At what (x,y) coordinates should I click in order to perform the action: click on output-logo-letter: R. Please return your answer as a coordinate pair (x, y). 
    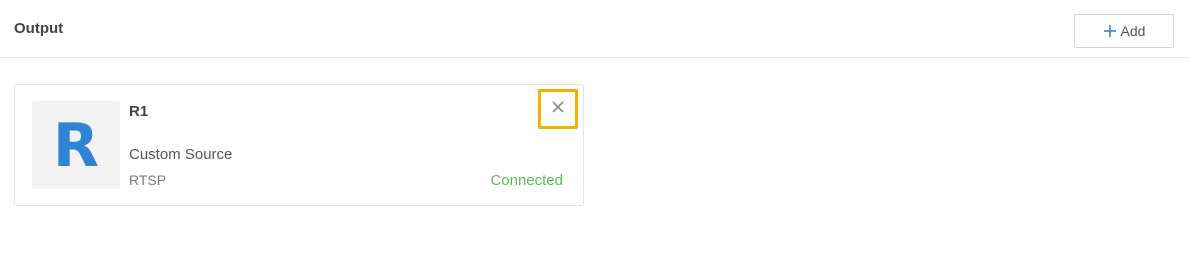
    Looking at the image, I should click on (76, 146).